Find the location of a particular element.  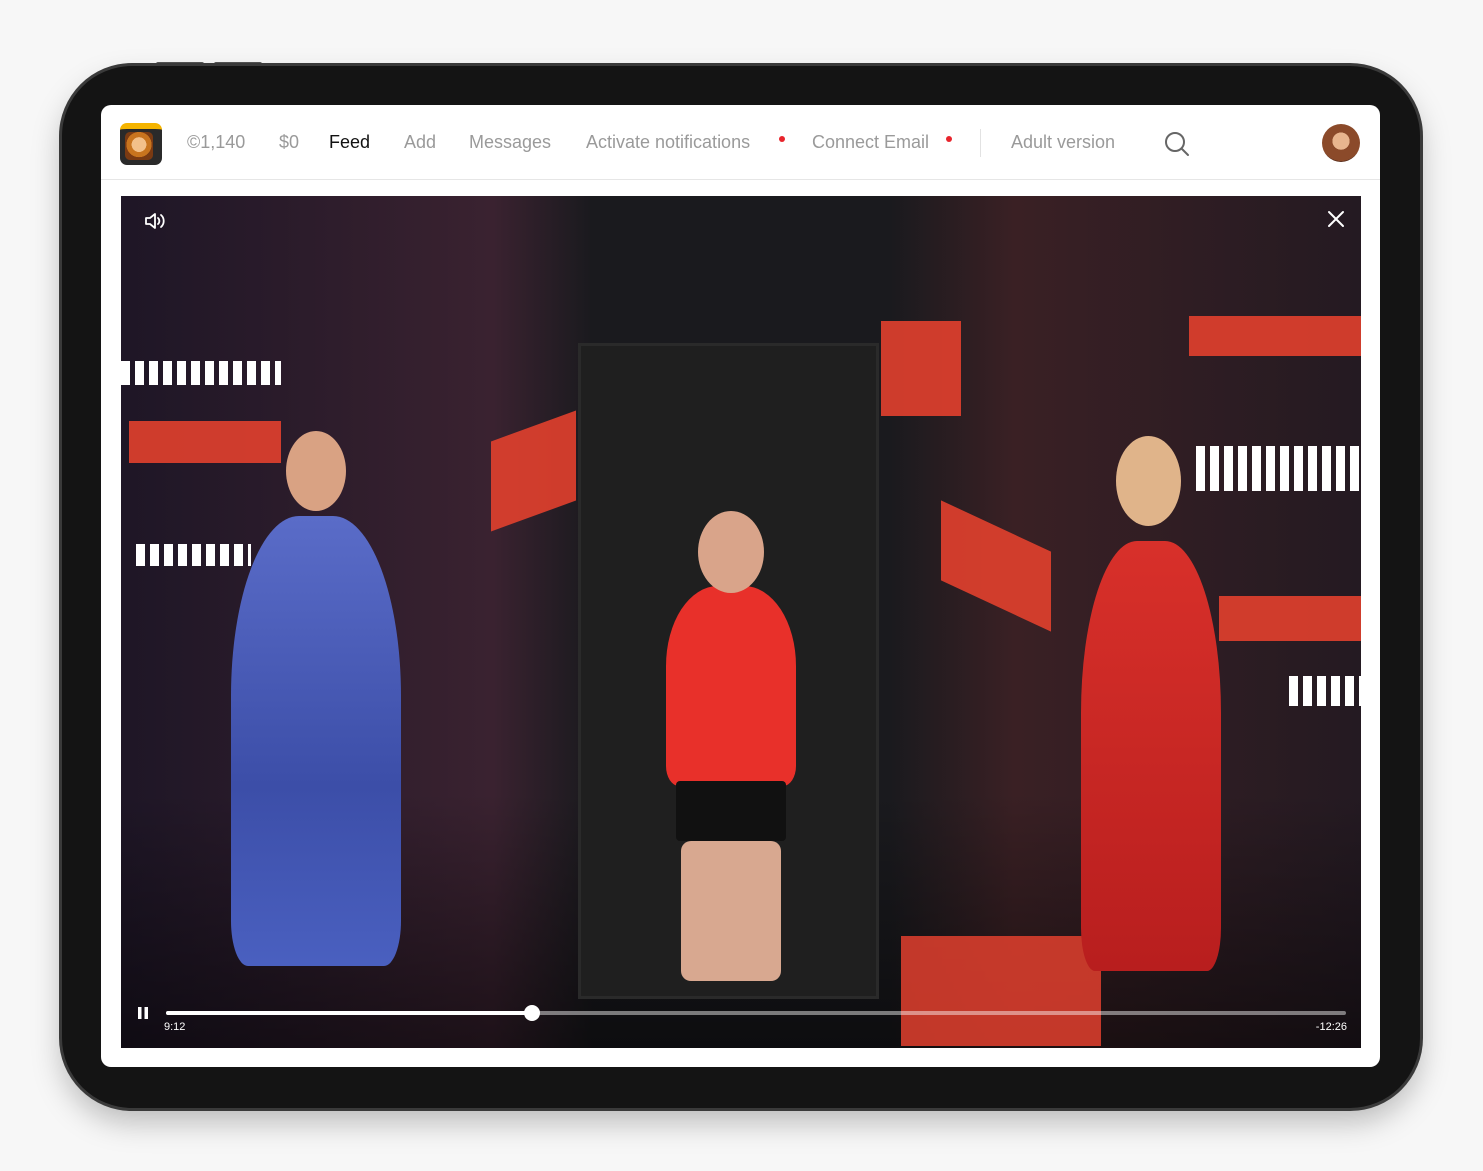

search-icon is located at coordinates (1177, 144).